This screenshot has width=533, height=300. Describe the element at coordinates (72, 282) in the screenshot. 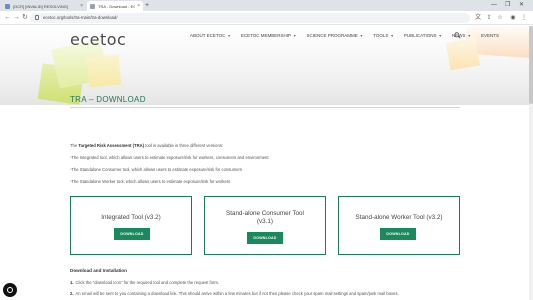

I see `step-number: 1.` at that location.